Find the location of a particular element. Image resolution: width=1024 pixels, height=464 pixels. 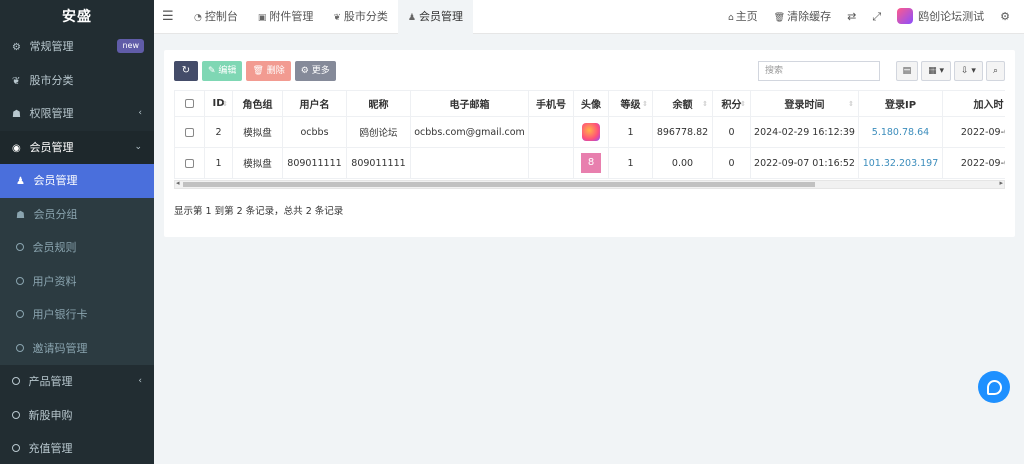

col-header: 角色组 is located at coordinates (257, 103).